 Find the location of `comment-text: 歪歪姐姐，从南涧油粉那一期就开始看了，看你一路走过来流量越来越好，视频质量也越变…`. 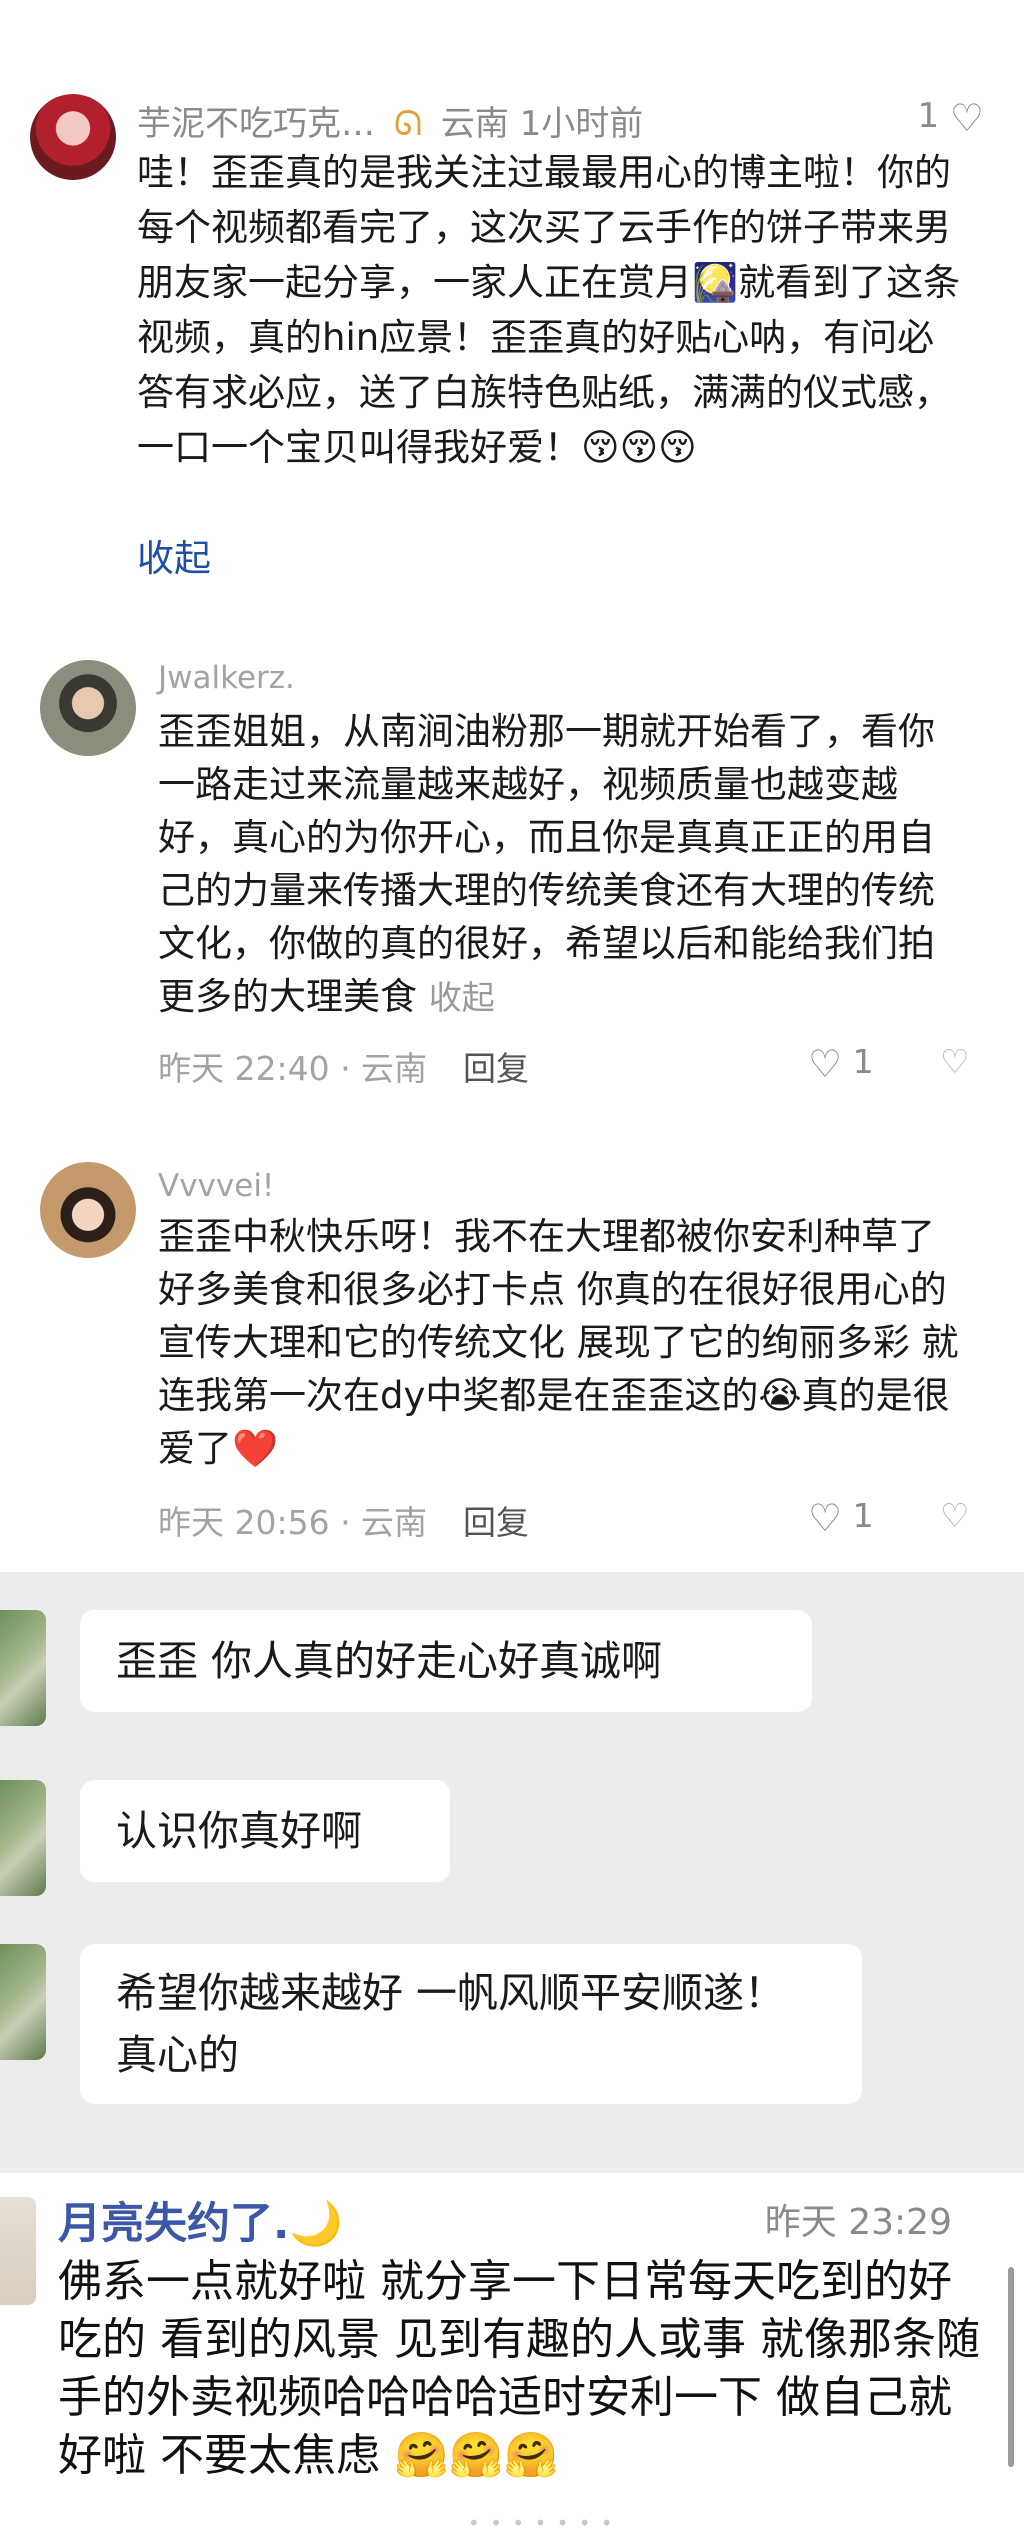

comment-text: 歪歪姐姐，从南涧油粉那一期就开始看了，看你一路走过来流量越来越好，视频质量也越变… is located at coordinates (563, 864).